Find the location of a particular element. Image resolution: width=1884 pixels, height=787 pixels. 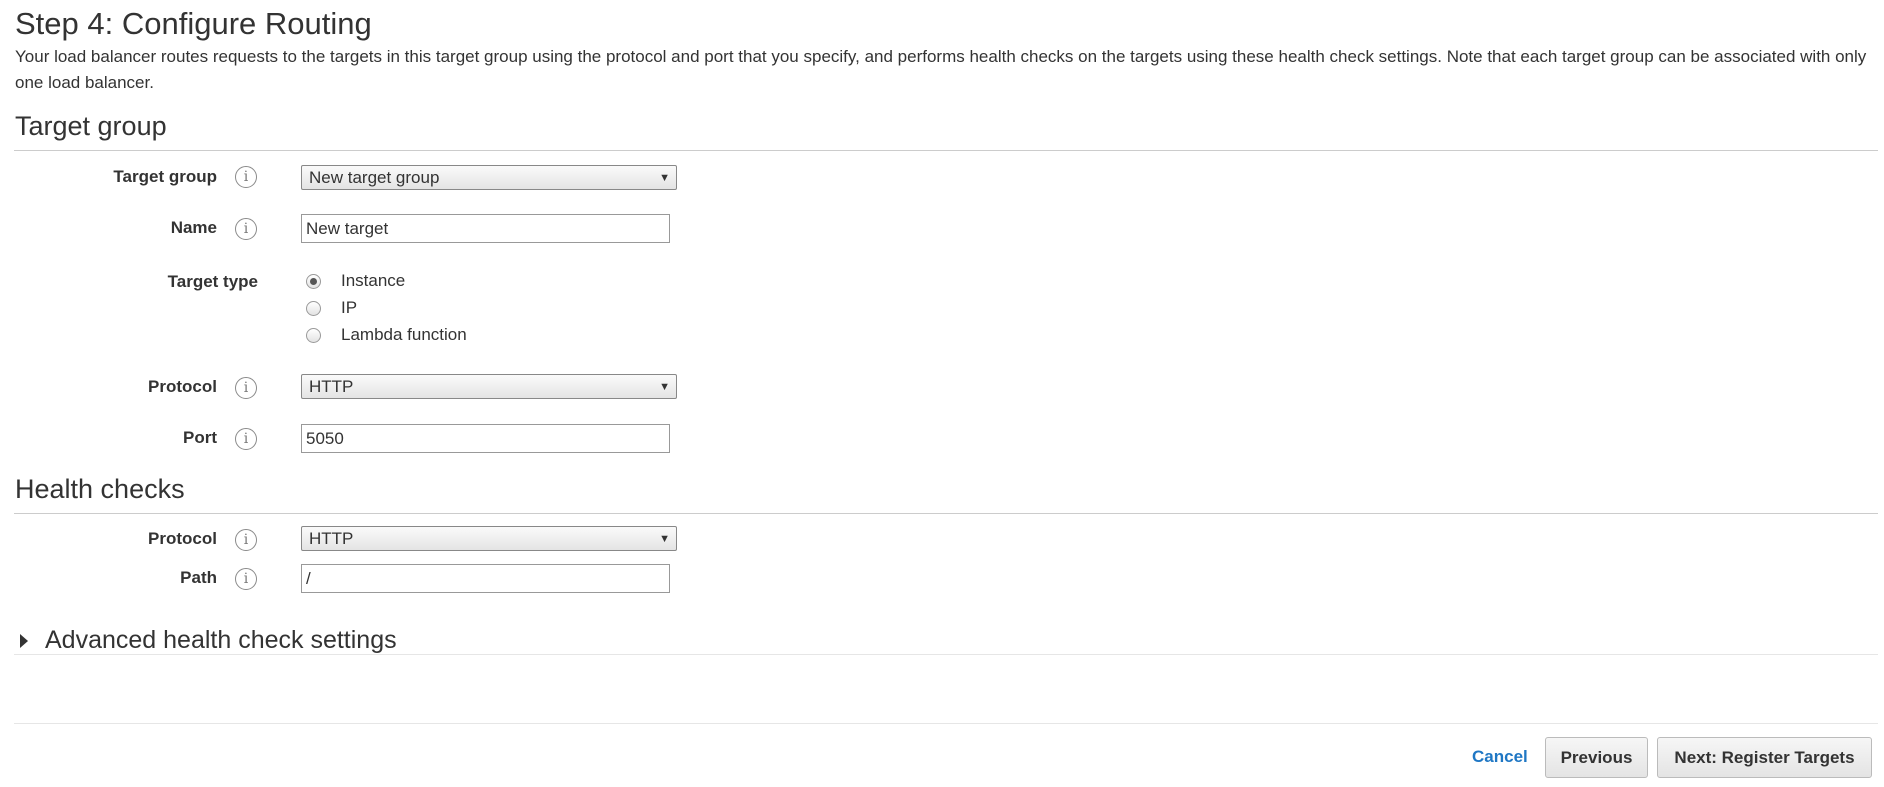

cancel-button: Cancel is located at coordinates (1500, 757).